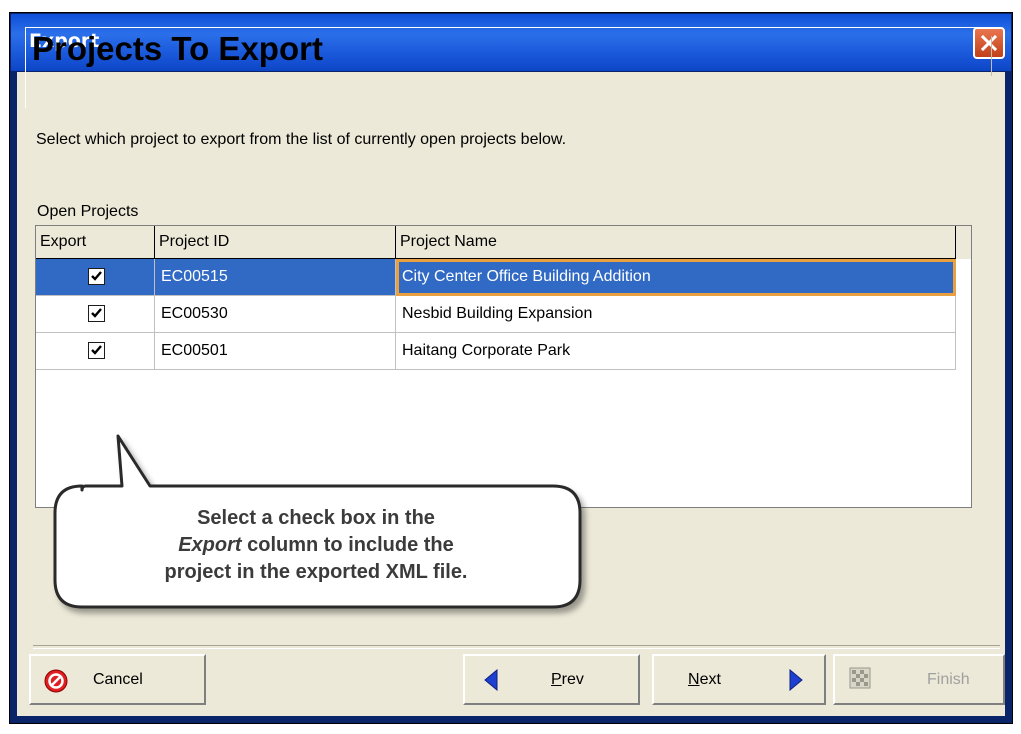  What do you see at coordinates (516, 647) in the screenshot?
I see `footer-separator` at bounding box center [516, 647].